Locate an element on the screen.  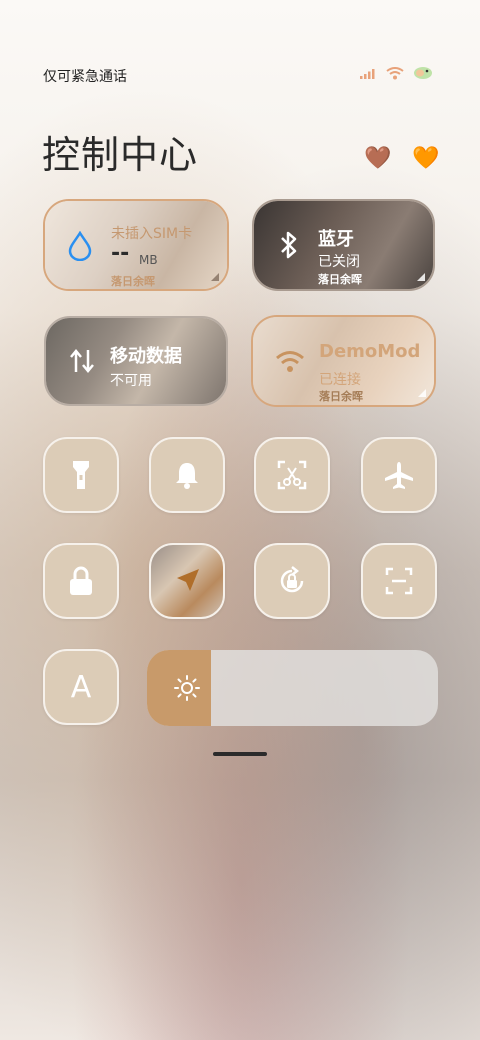
mobile-data-tile: 移动数据 不可用 is located at coordinates (136, 361).